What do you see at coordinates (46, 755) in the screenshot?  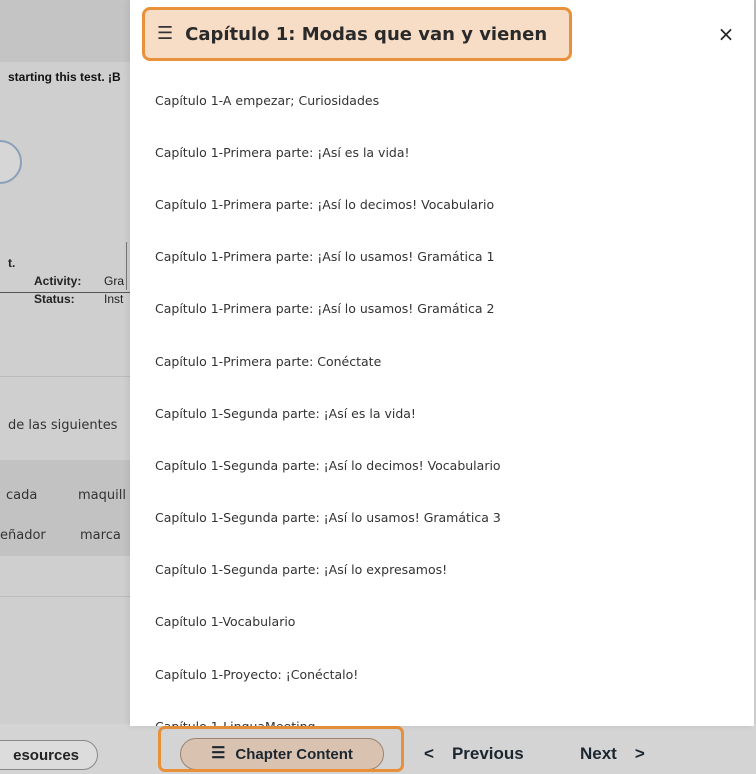 I see `resources-label: esources` at bounding box center [46, 755].